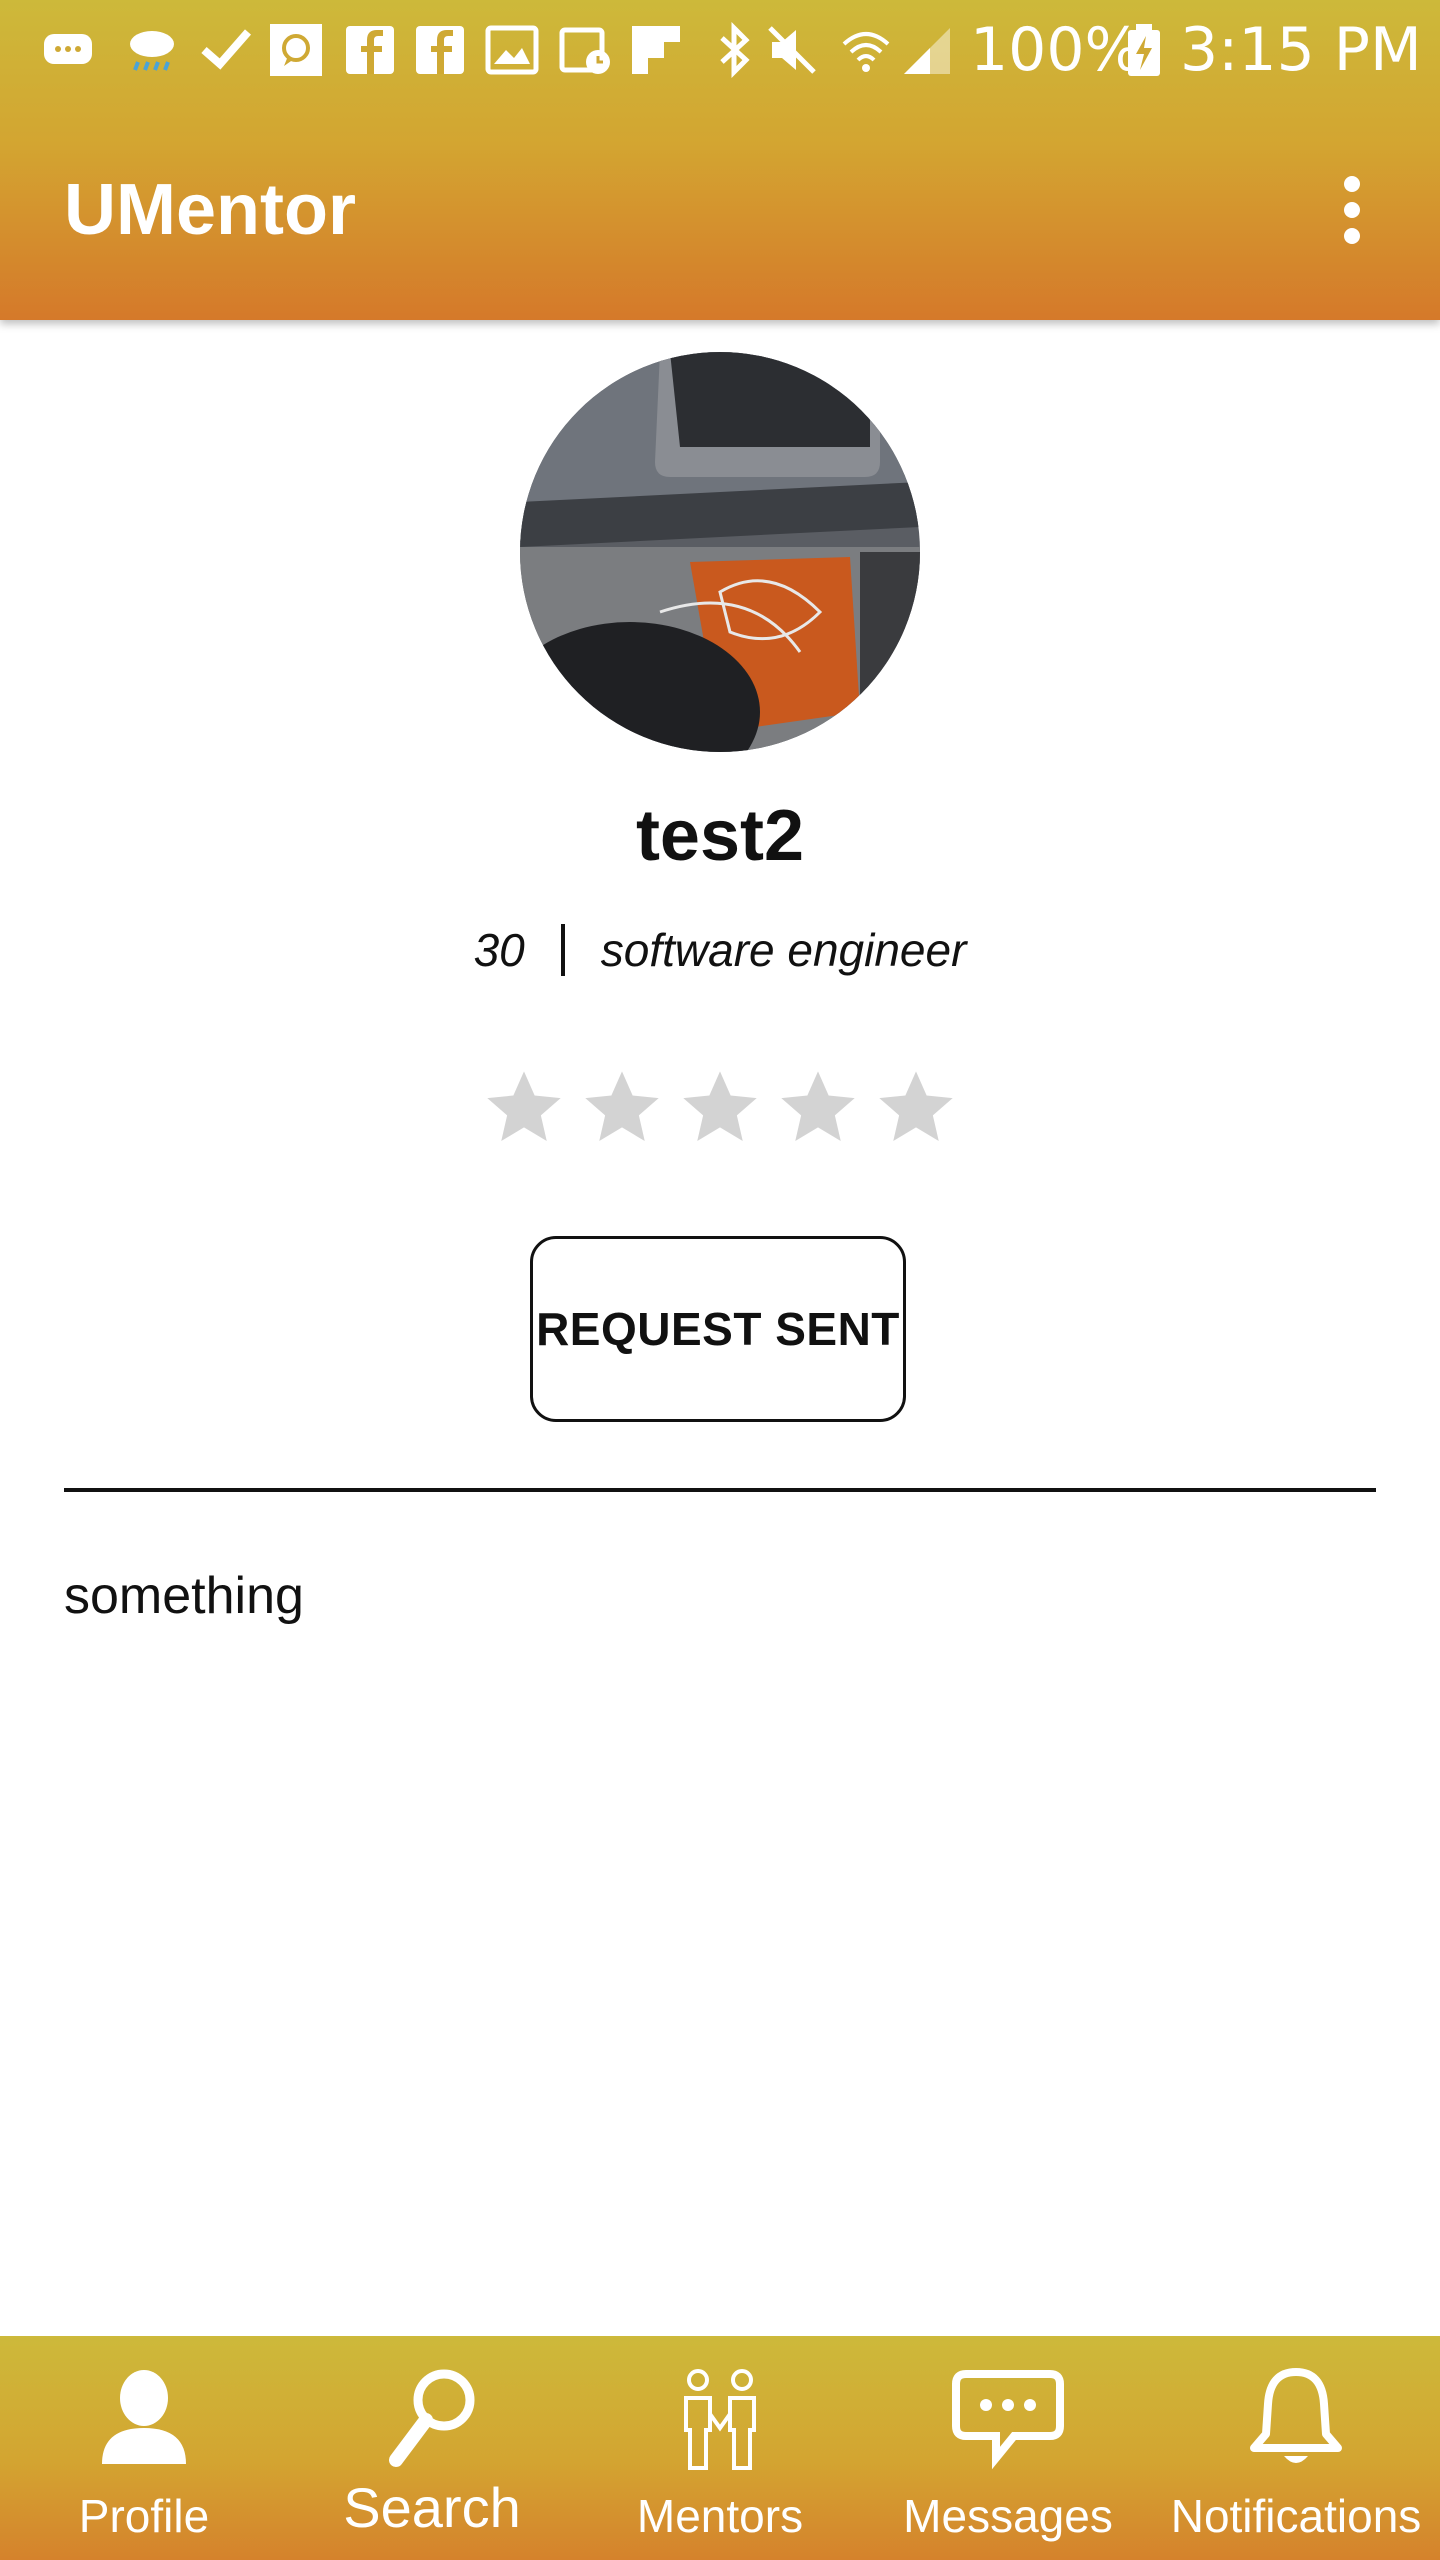 The height and width of the screenshot is (2560, 1440). Describe the element at coordinates (866, 52) in the screenshot. I see `wifi-icon` at that location.